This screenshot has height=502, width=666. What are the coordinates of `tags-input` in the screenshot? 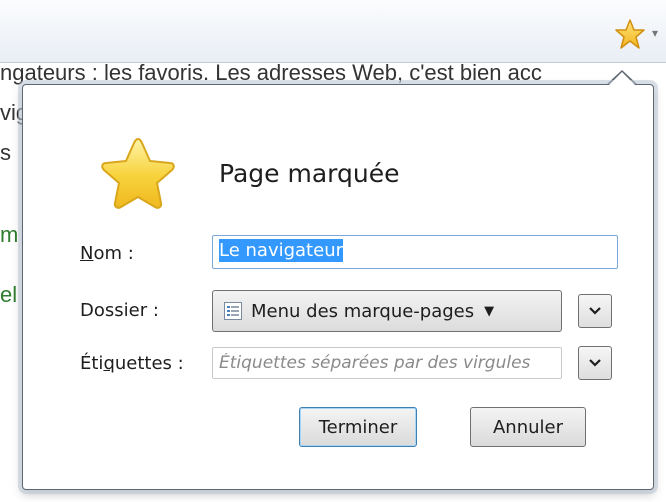 It's located at (387, 363).